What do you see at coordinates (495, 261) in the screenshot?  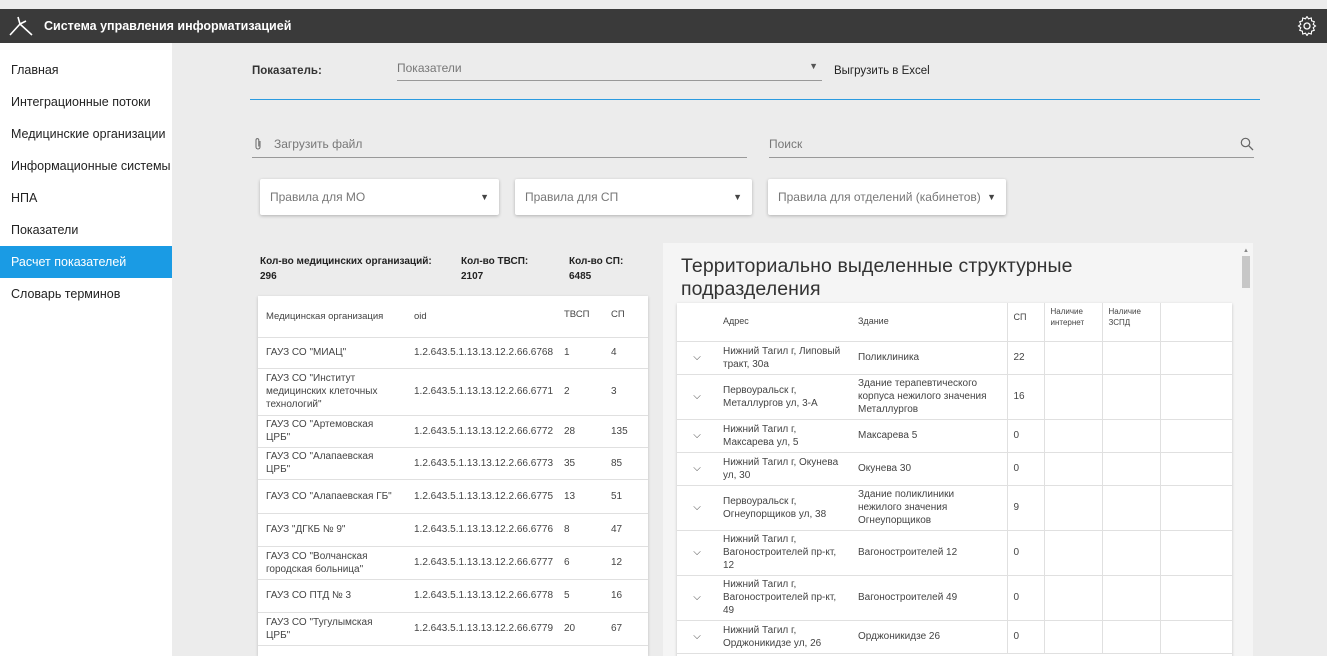 I see `stat-tvsp-label: Кол-во ТВСП:` at bounding box center [495, 261].